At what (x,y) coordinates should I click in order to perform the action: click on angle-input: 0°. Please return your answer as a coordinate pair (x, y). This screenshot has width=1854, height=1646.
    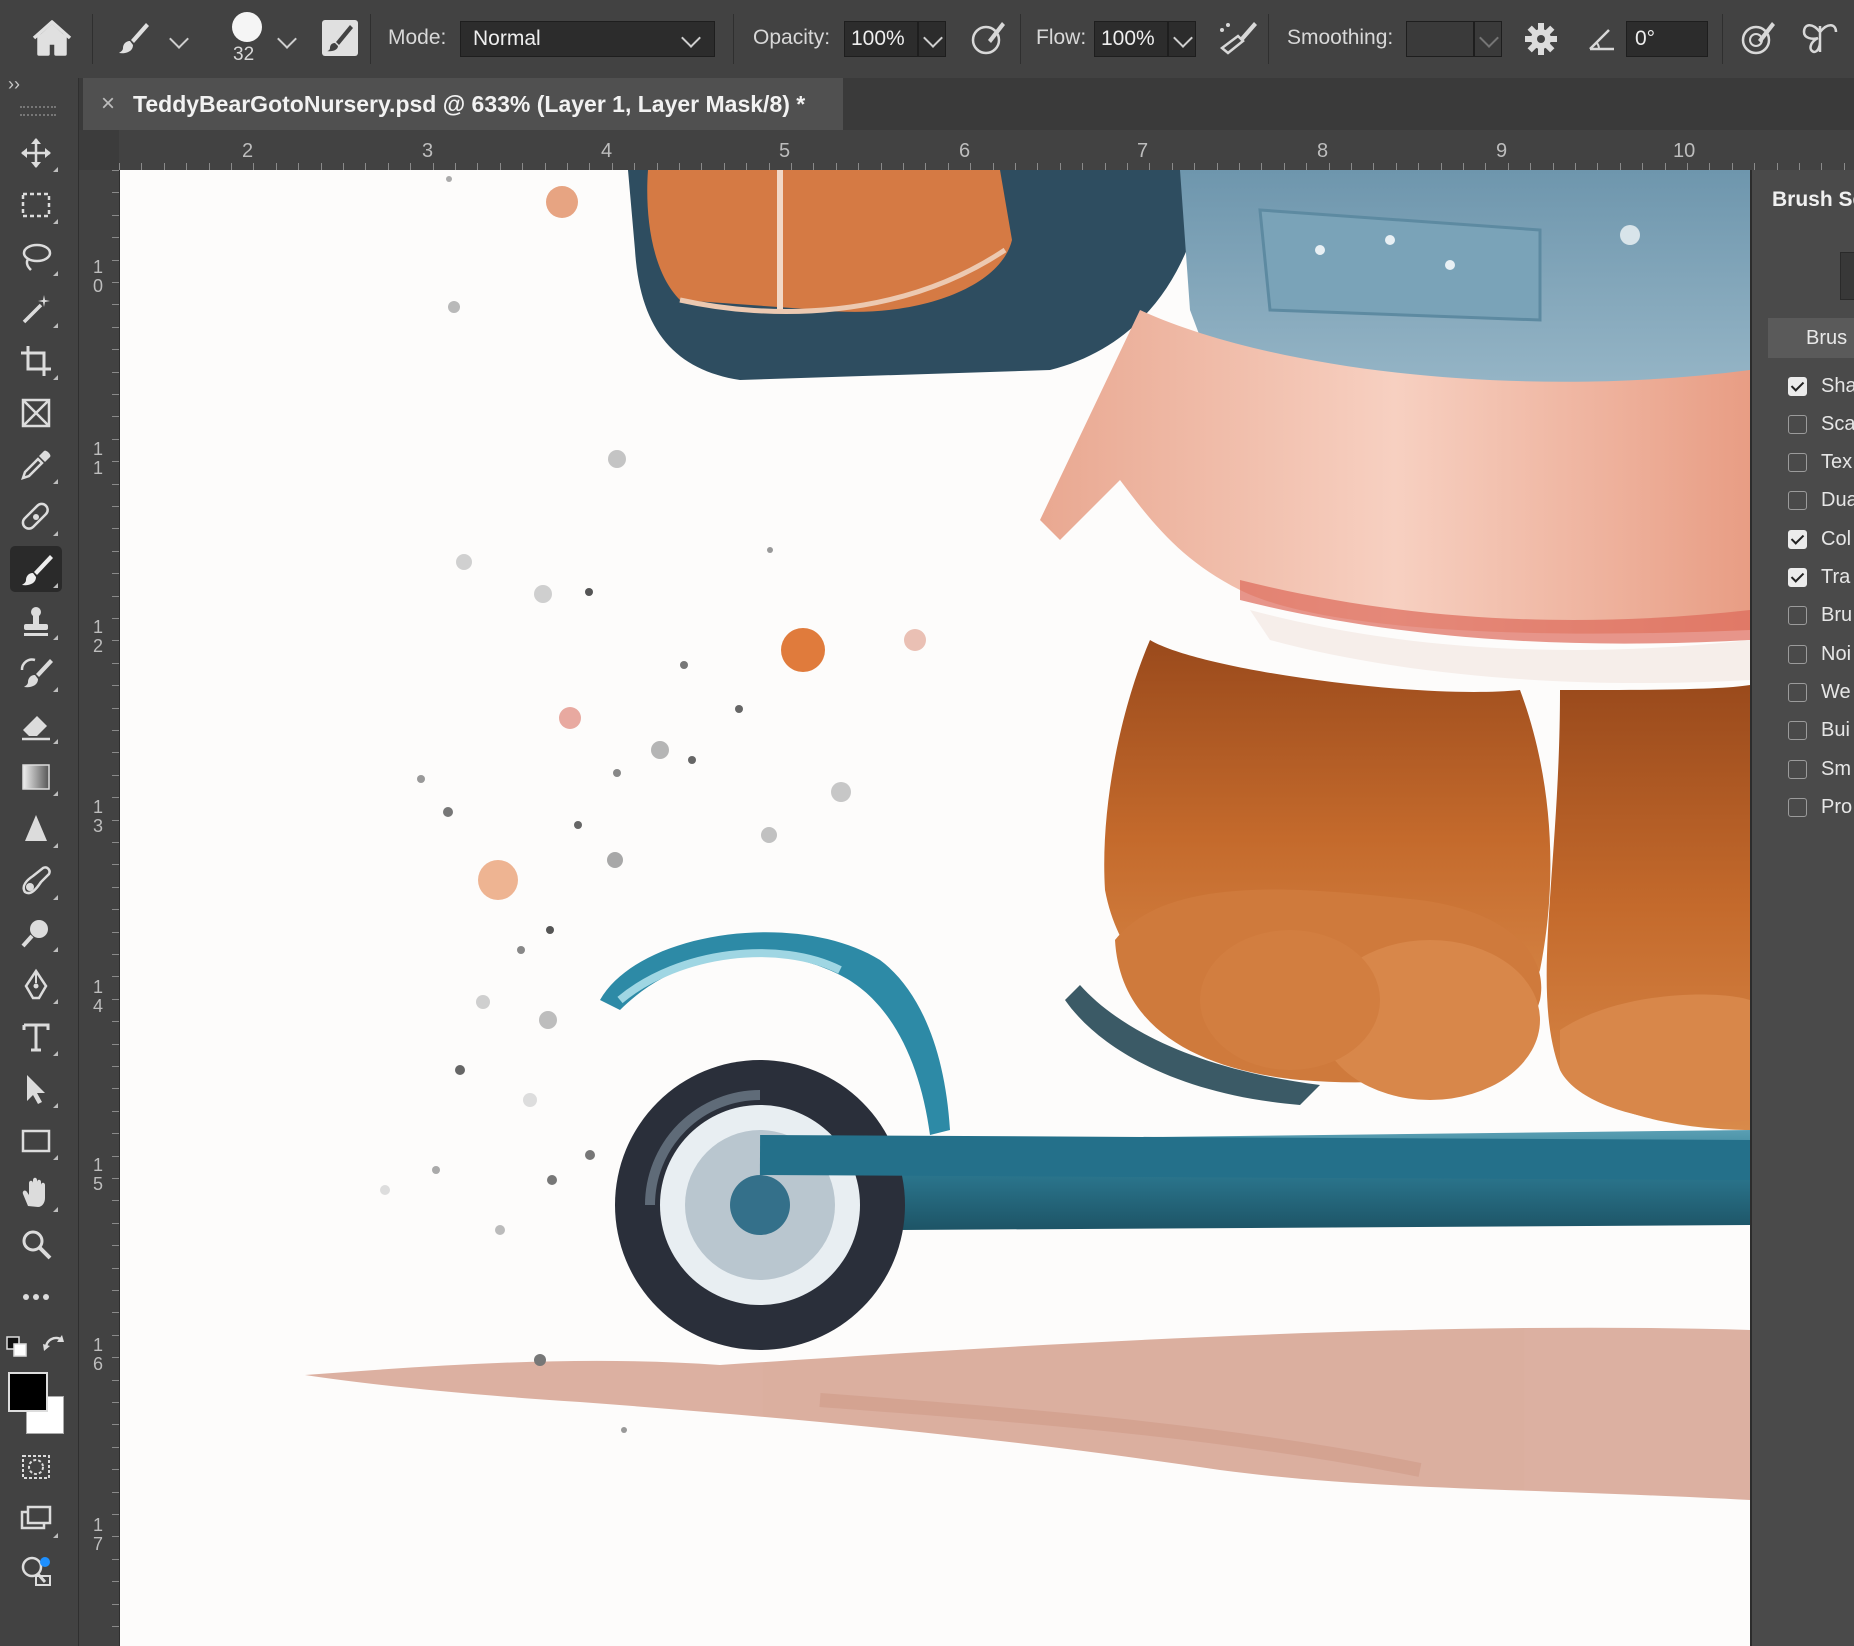
    Looking at the image, I should click on (1667, 39).